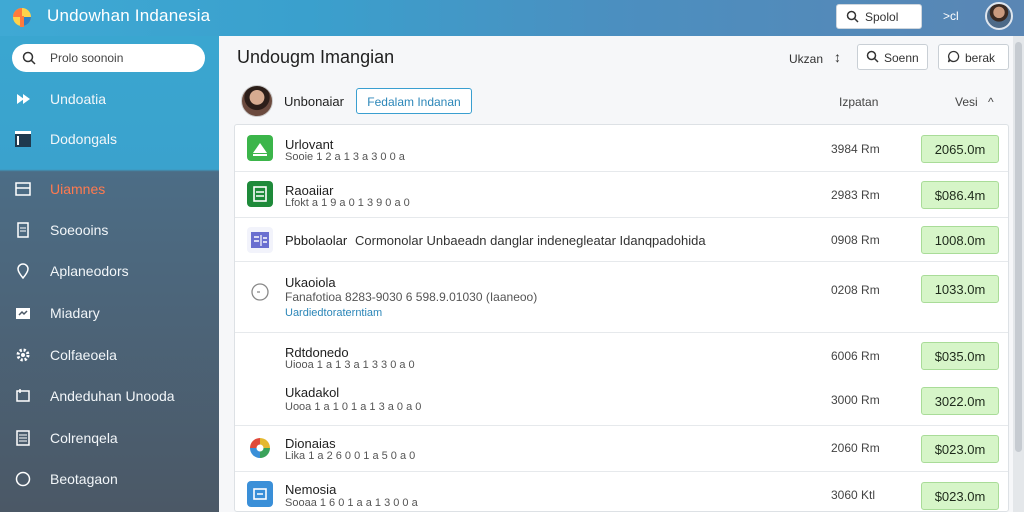 This screenshot has height=512, width=1024. I want to click on export-icon, so click(23, 395).